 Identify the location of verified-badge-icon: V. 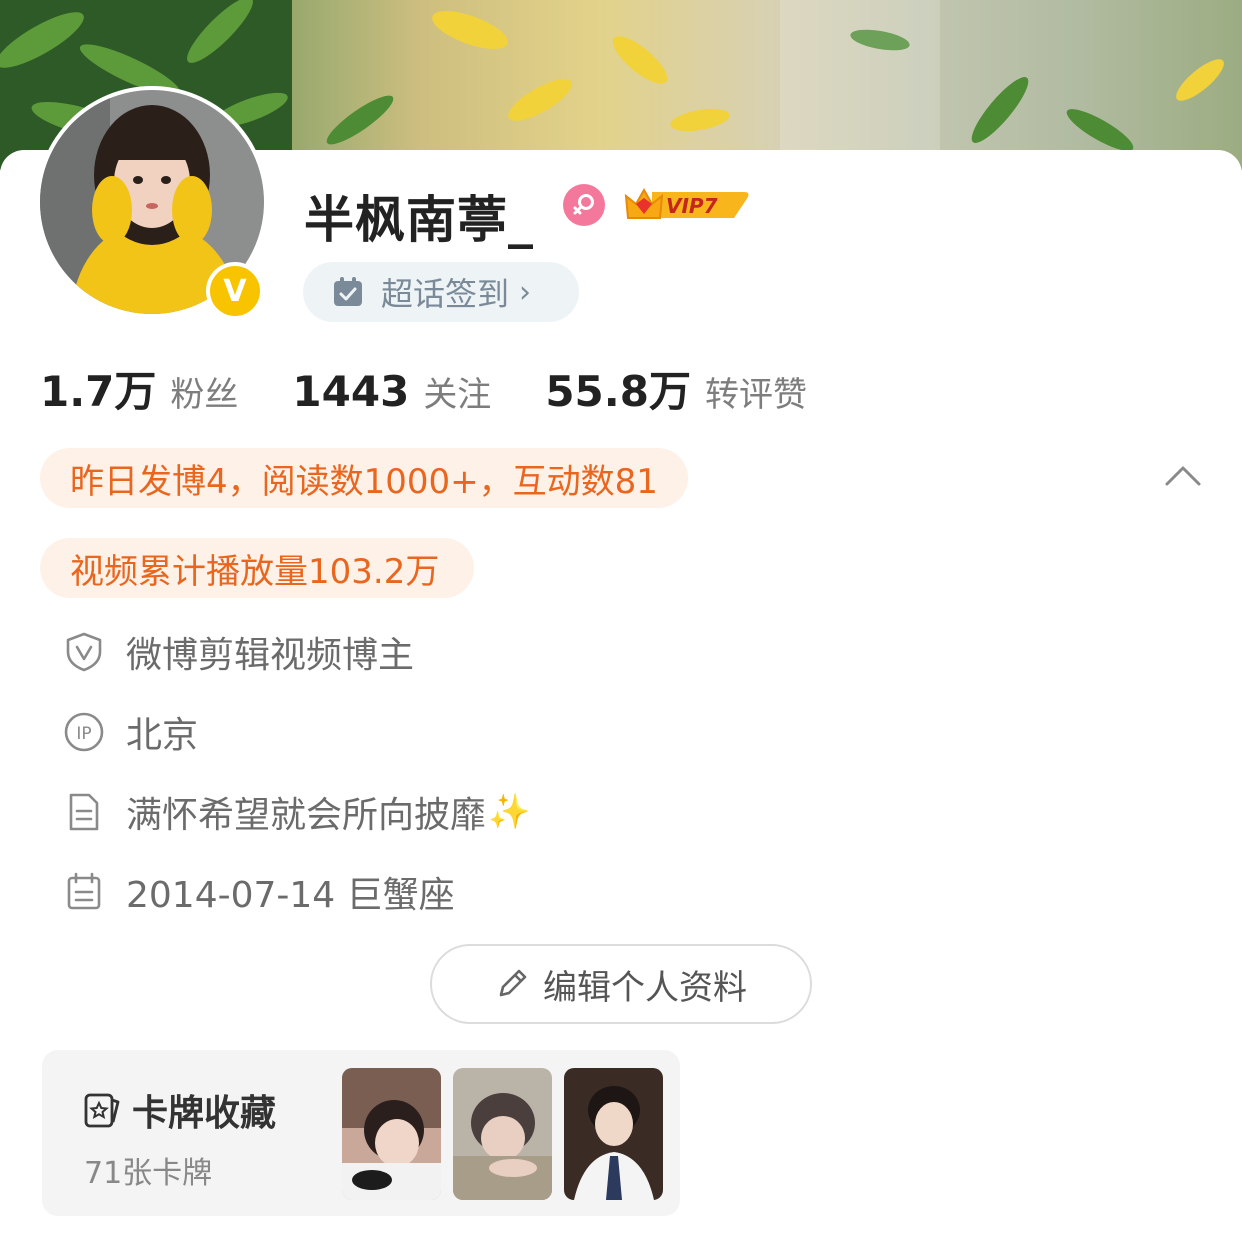
(235, 291).